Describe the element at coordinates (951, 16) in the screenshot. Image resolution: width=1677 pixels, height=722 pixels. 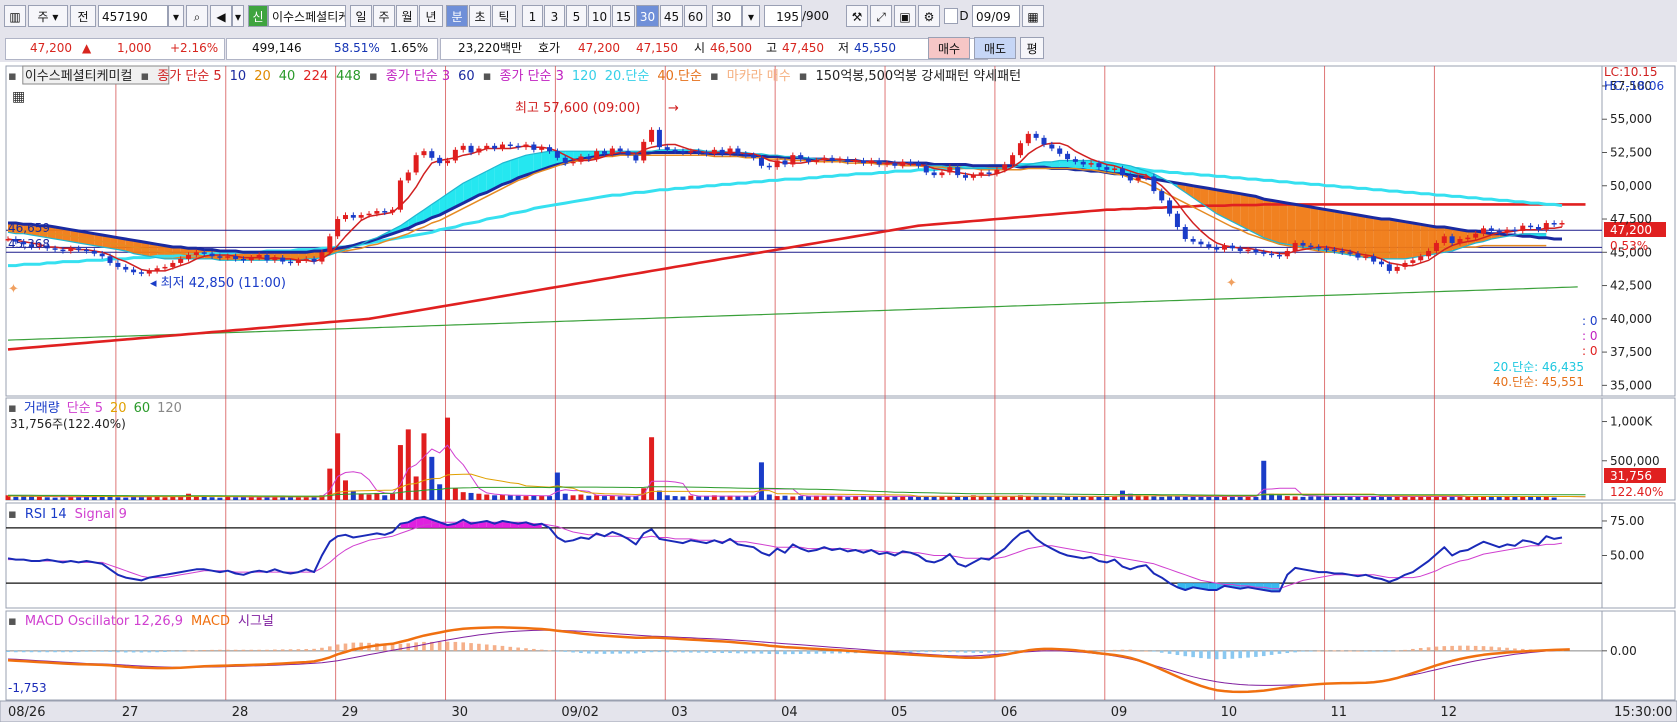
I see `date-checkbox` at that location.